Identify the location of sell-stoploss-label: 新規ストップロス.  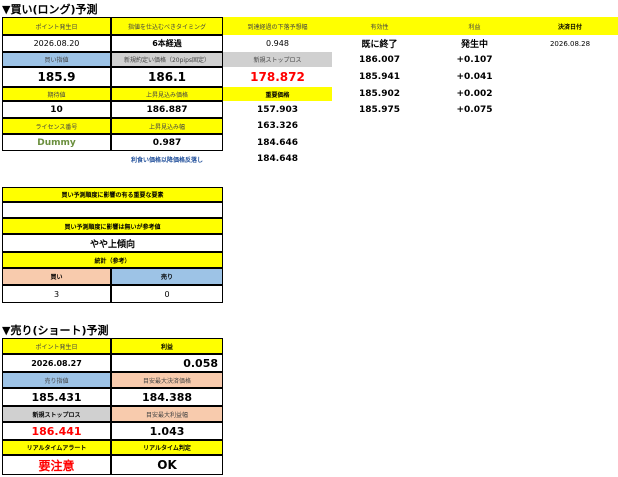
(56, 414).